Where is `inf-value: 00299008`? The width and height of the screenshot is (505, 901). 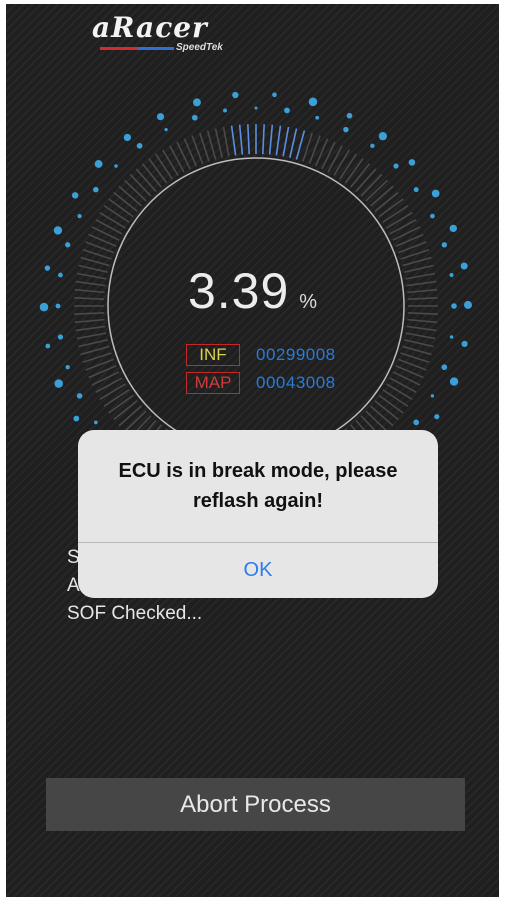
inf-value: 00299008 is located at coordinates (296, 354).